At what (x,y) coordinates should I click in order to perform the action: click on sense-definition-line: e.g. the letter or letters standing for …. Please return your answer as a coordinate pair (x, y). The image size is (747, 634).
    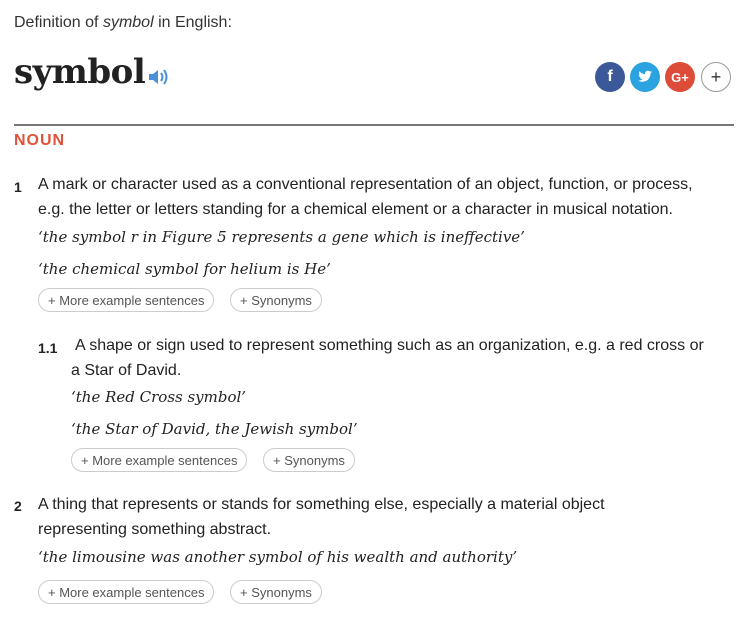
    Looking at the image, I should click on (355, 209).